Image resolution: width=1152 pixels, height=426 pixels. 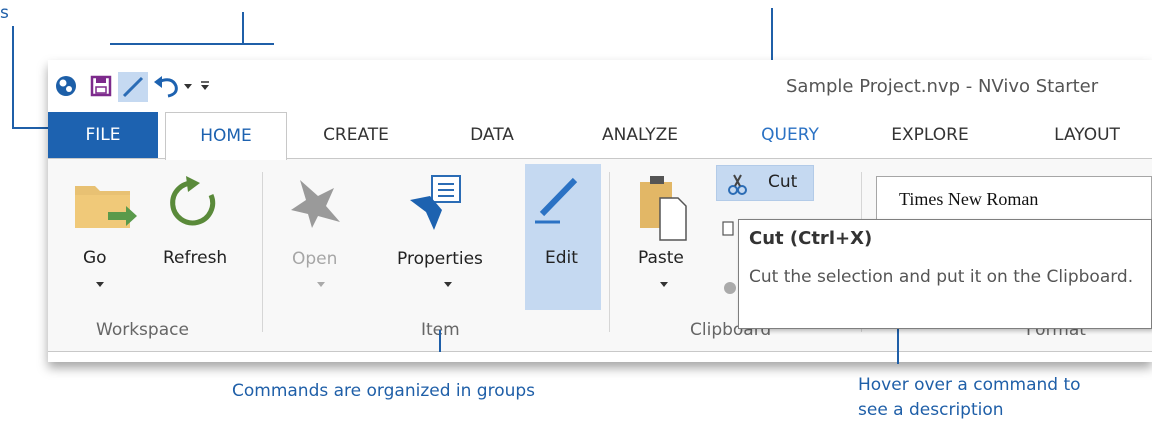 What do you see at coordinates (226, 136) in the screenshot?
I see `tab-home: HOME` at bounding box center [226, 136].